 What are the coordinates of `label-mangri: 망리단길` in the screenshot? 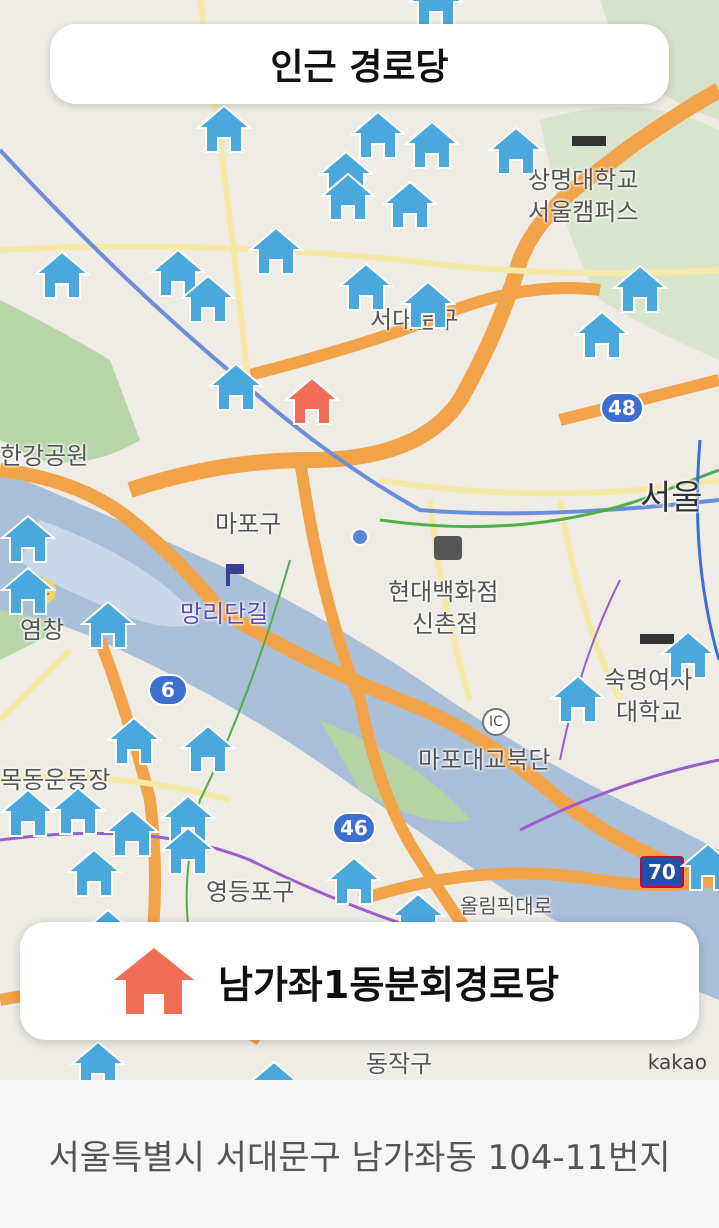 It's located at (224, 614).